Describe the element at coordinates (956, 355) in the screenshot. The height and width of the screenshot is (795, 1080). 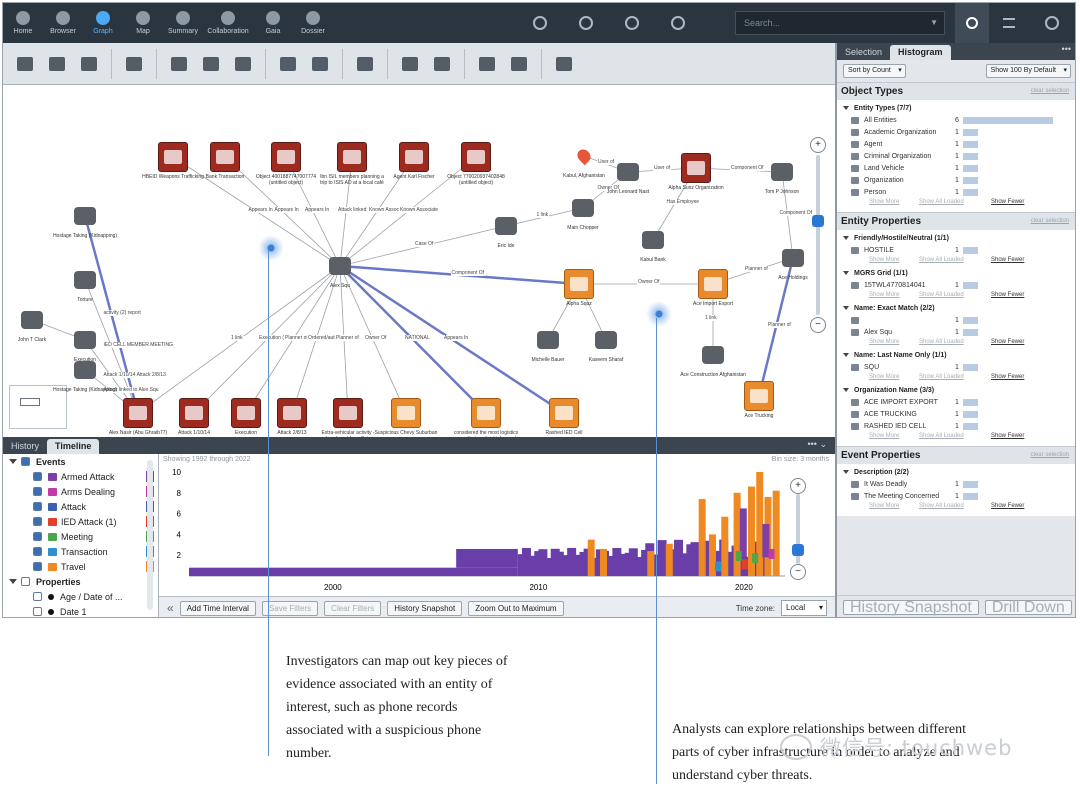
I see `group-header: Name: Last Name Only (1/1)` at that location.